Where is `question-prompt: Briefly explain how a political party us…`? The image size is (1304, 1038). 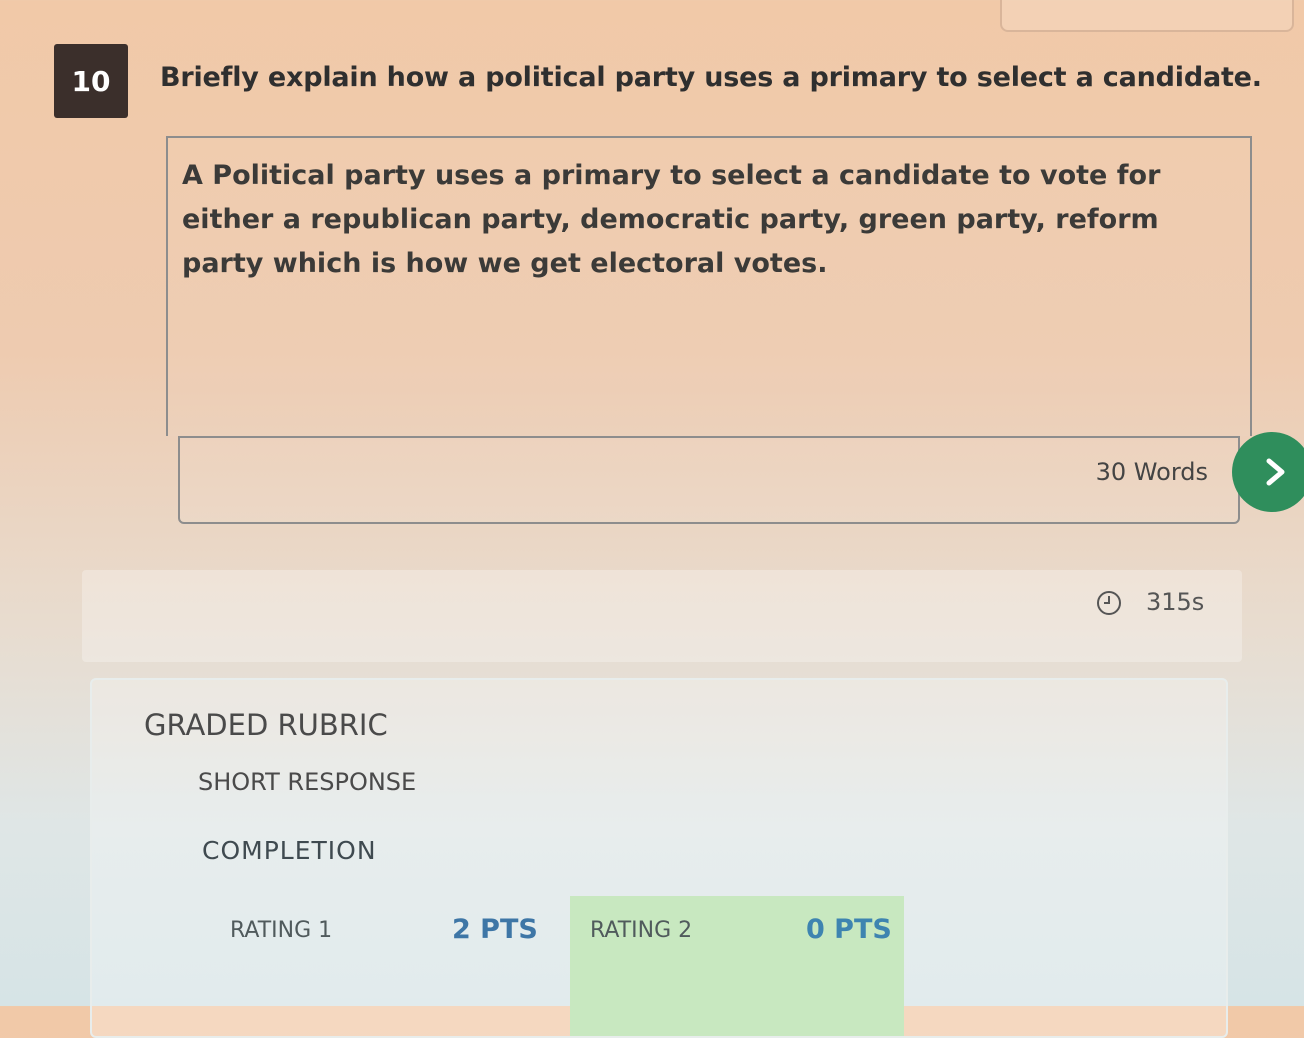
question-prompt: Briefly explain how a political party us… is located at coordinates (711, 77).